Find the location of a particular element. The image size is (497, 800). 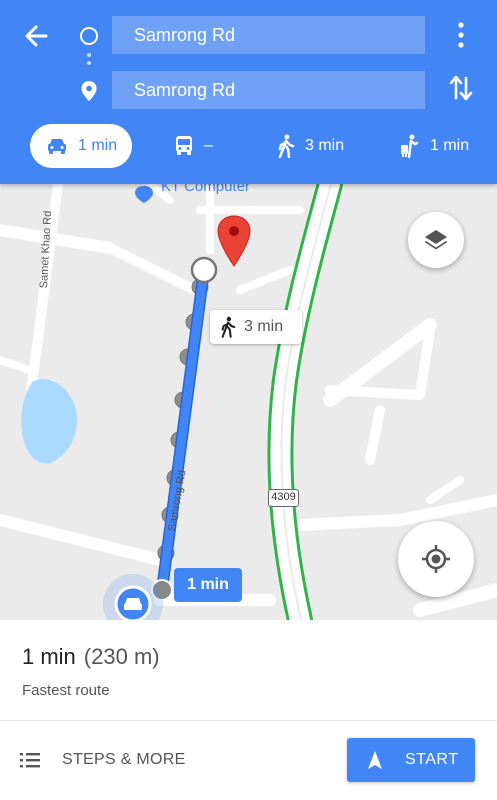

bus-icon is located at coordinates (184, 145).